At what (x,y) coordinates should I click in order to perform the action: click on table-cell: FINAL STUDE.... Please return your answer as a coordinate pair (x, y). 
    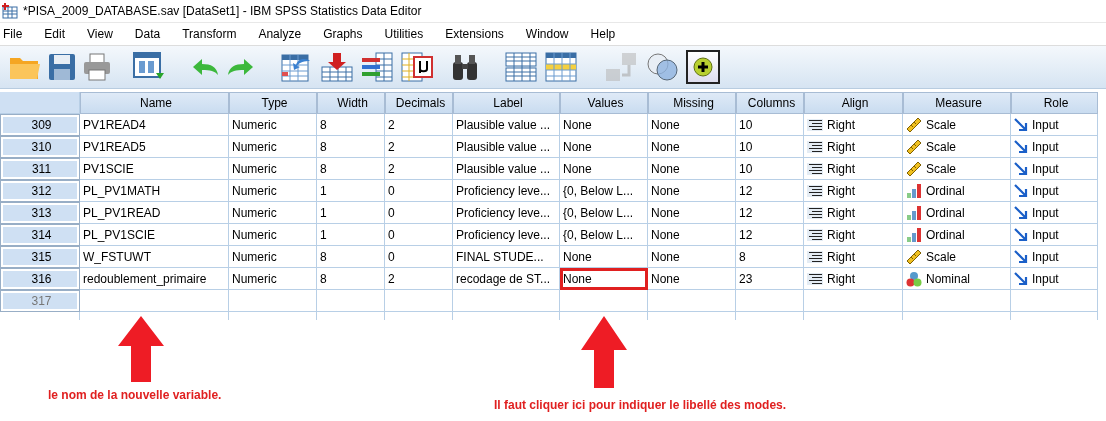
    Looking at the image, I should click on (506, 257).